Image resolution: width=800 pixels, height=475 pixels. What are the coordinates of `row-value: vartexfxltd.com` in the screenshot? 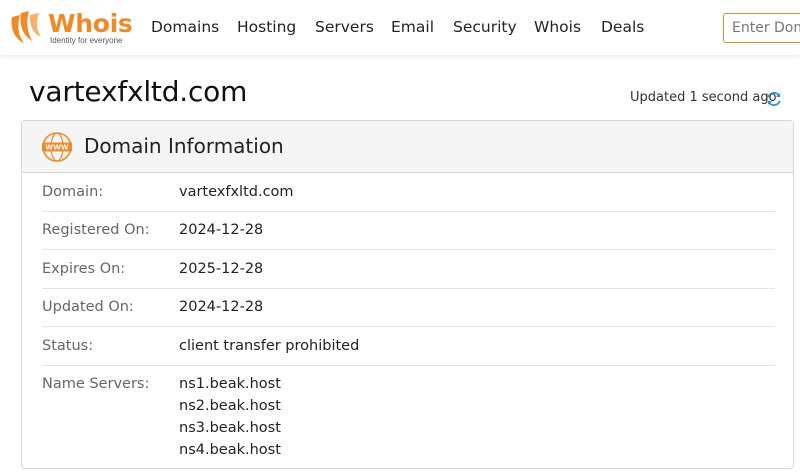 It's located at (236, 192).